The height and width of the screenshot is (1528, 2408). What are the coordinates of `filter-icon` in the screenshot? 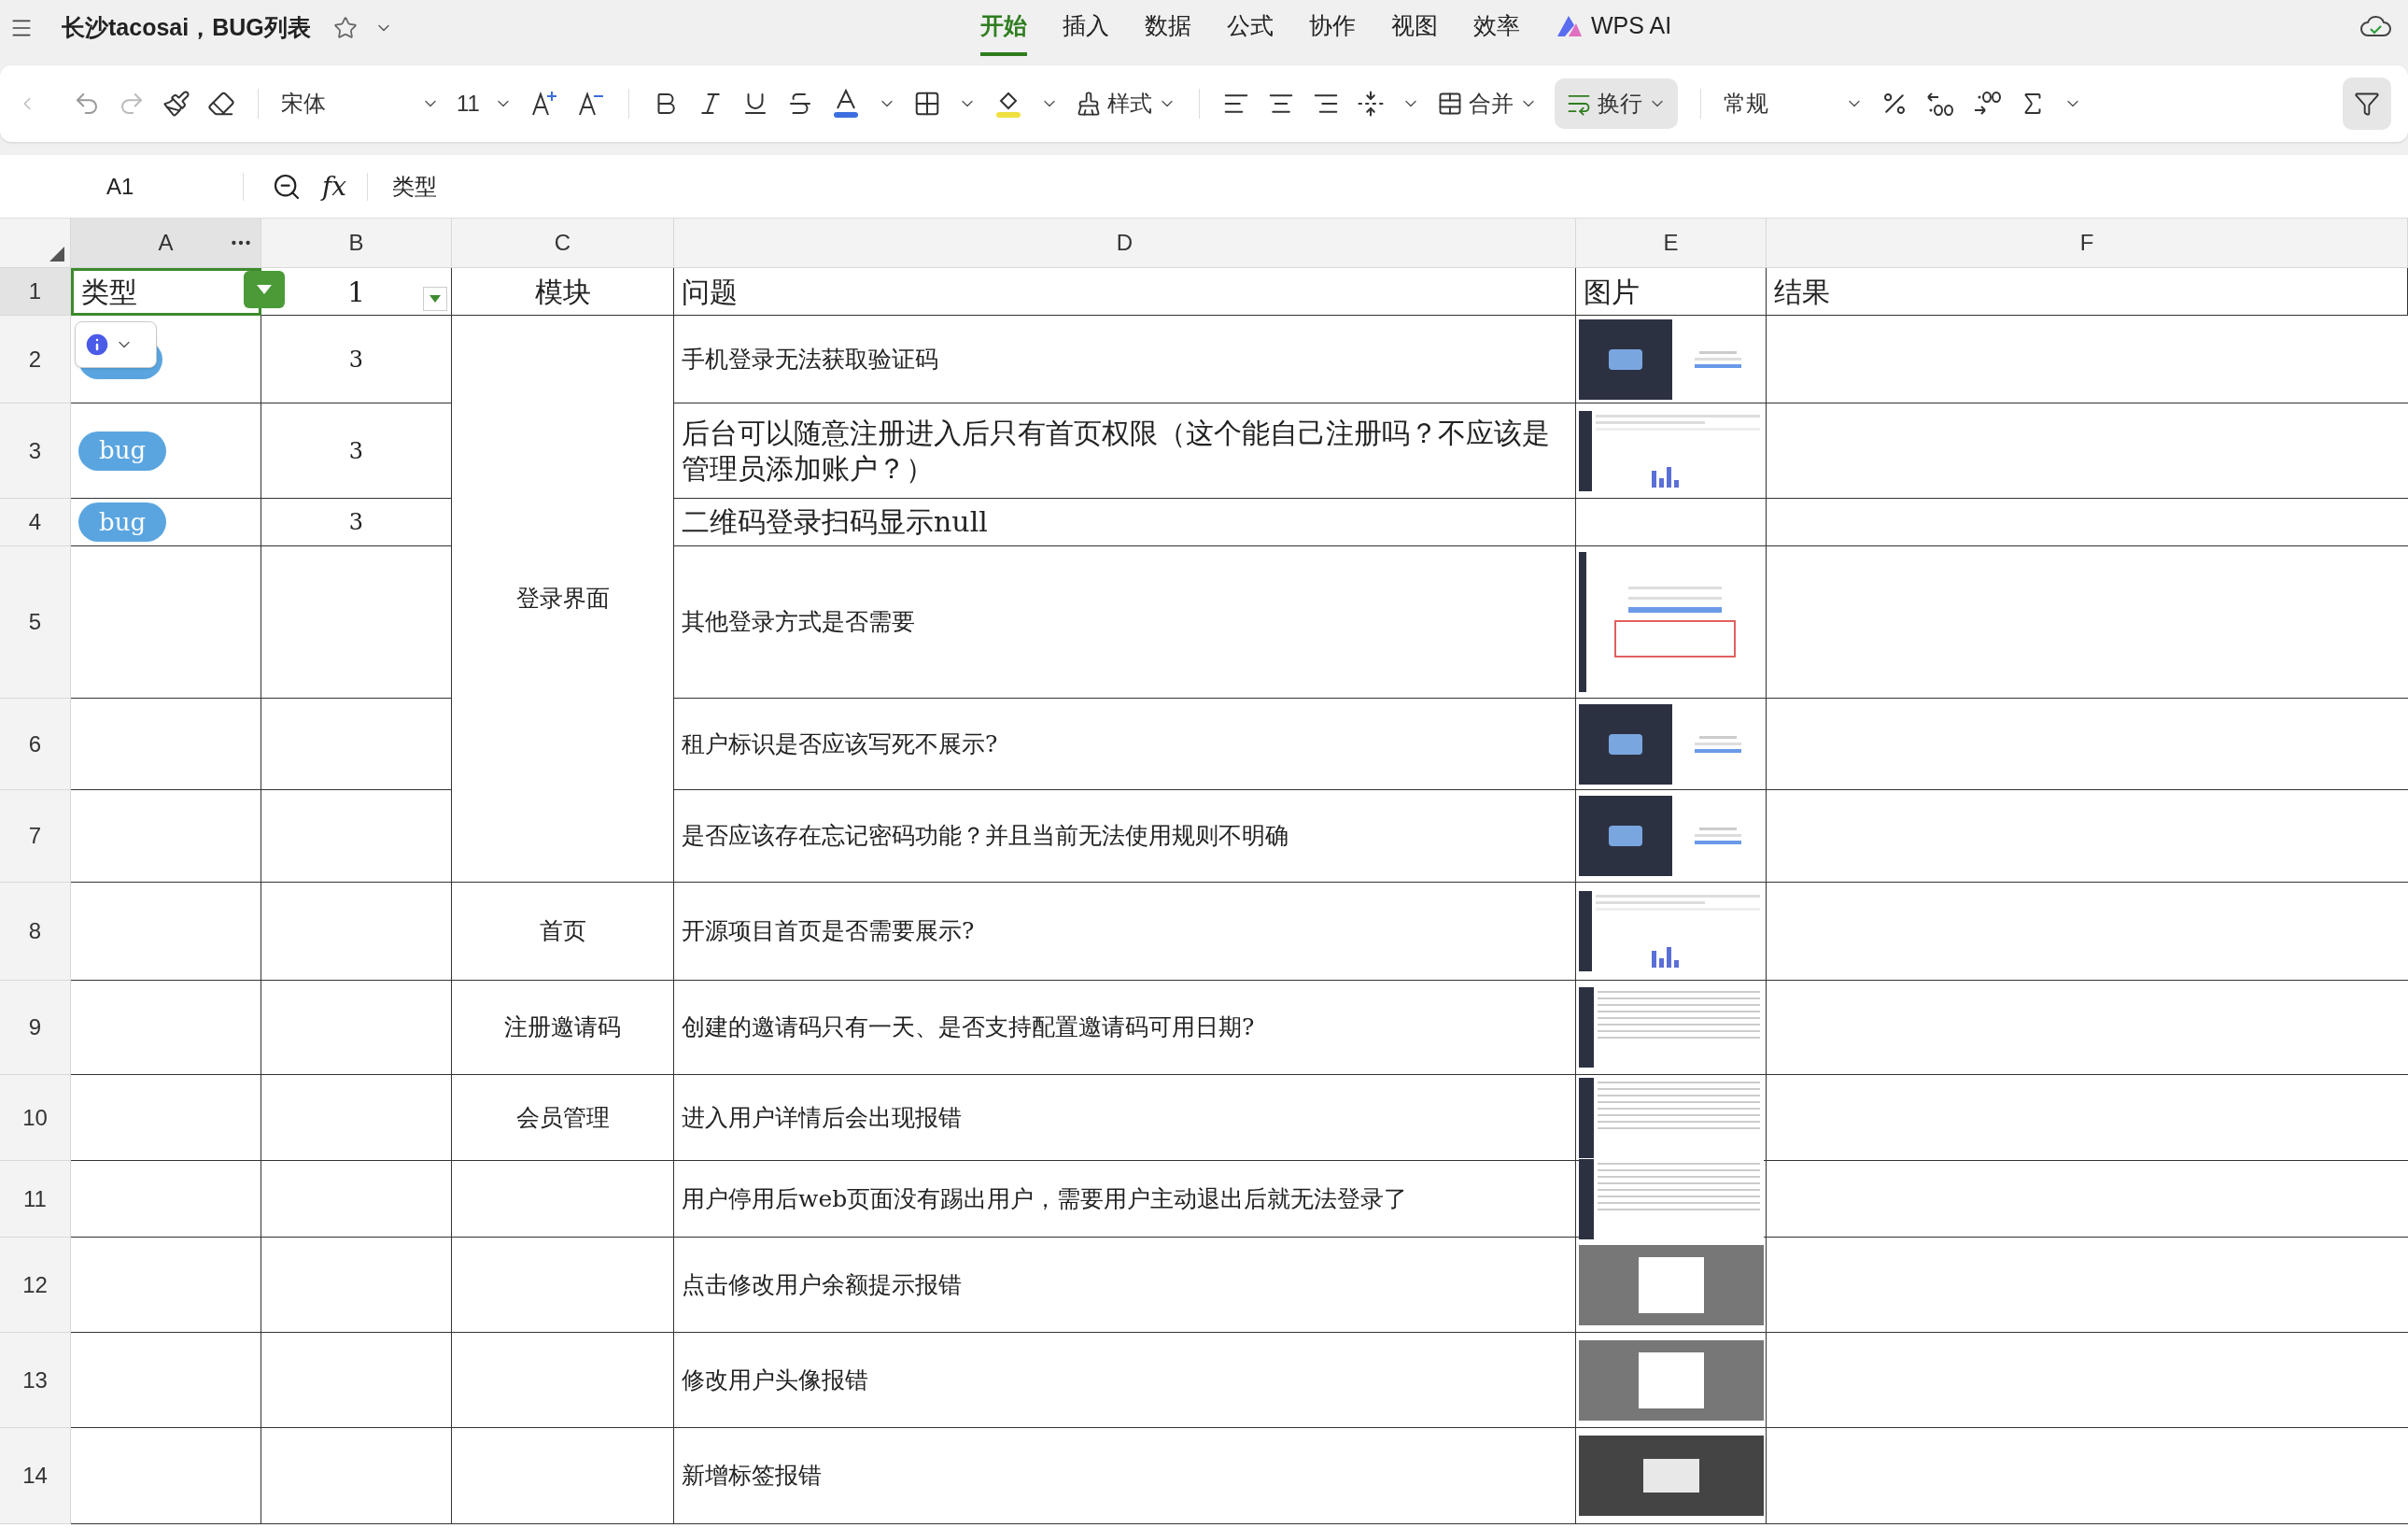 It's located at (2367, 104).